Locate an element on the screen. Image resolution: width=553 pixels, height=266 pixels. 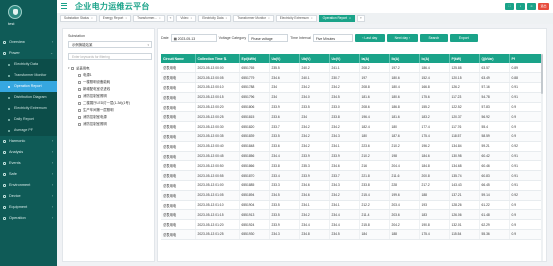
tab-operation-report: Operation Report × is located at coordinates (336, 18).